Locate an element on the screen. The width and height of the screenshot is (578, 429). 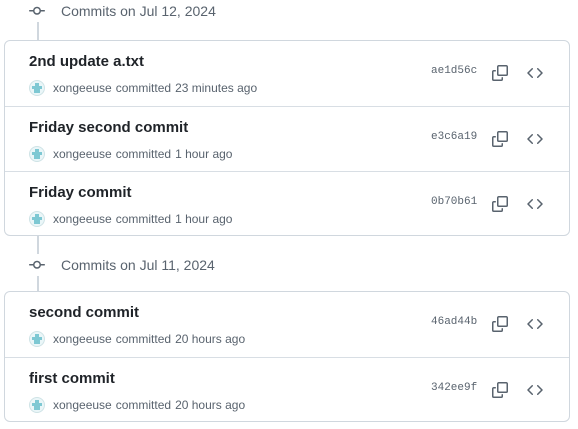
commit-sha-link: ae1d56c is located at coordinates (454, 71).